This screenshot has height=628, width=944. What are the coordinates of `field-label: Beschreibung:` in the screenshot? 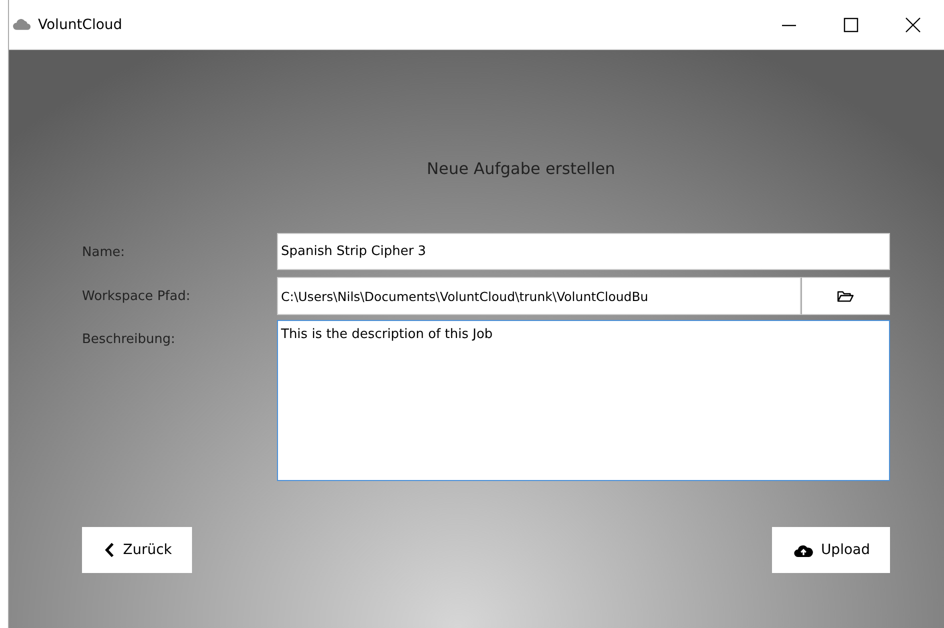 It's located at (129, 339).